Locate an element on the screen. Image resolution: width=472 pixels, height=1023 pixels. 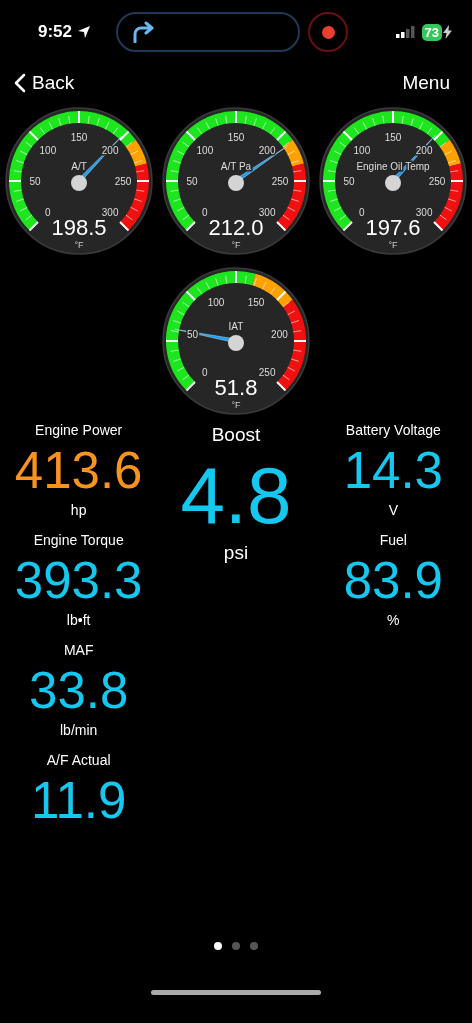
metric-unit: lb•ft is located at coordinates (78, 621).